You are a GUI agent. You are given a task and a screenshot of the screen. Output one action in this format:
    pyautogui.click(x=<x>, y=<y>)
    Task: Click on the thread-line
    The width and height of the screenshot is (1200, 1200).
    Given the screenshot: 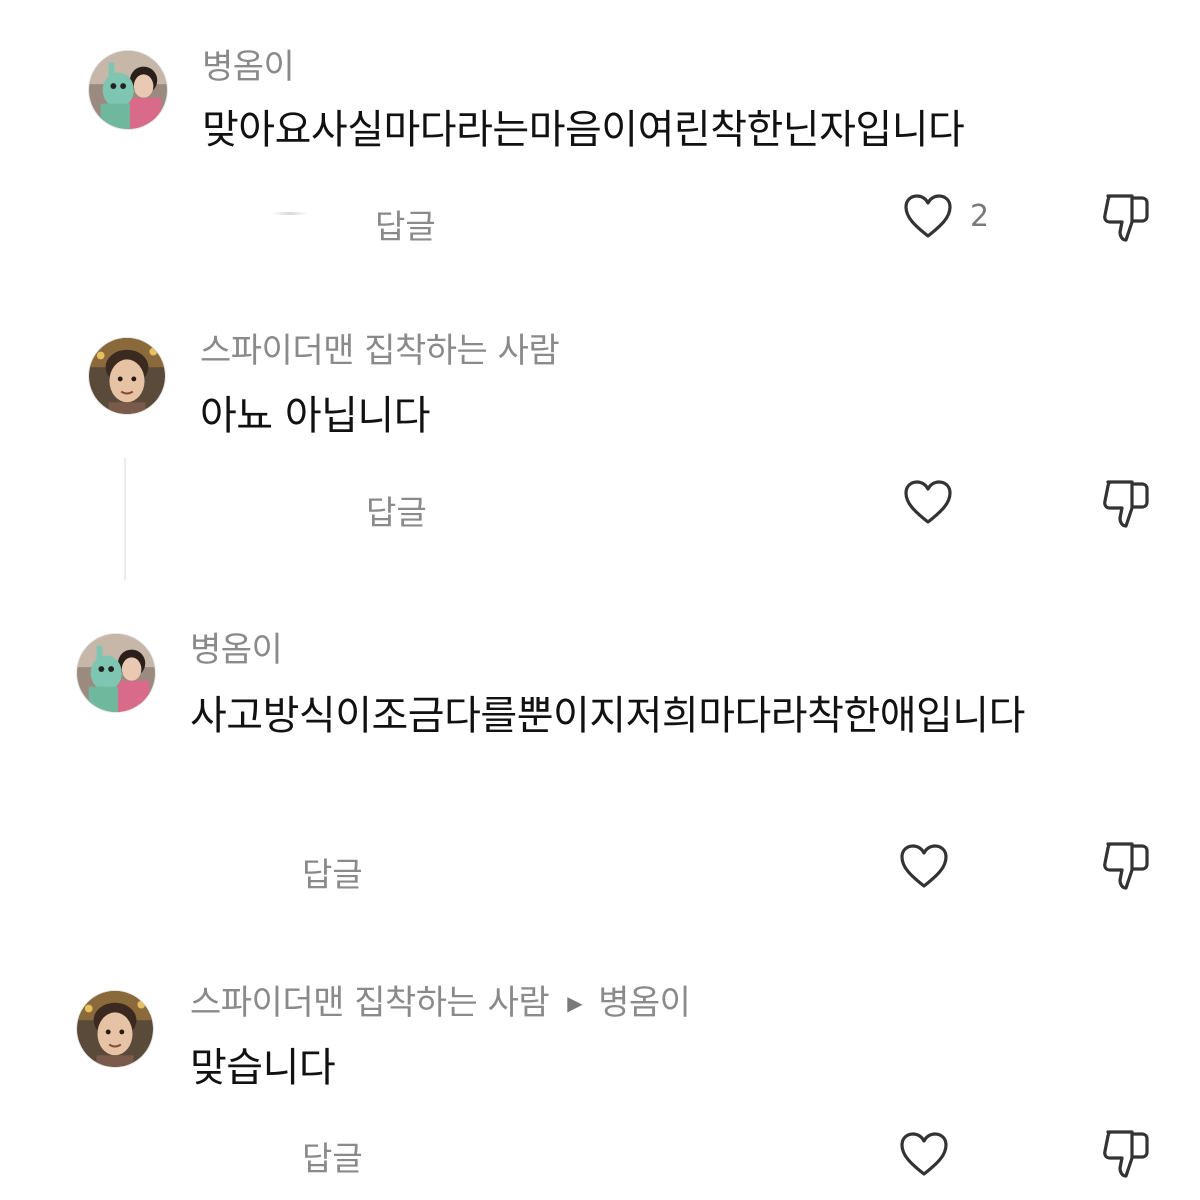 What is the action you would take?
    pyautogui.click(x=125, y=519)
    